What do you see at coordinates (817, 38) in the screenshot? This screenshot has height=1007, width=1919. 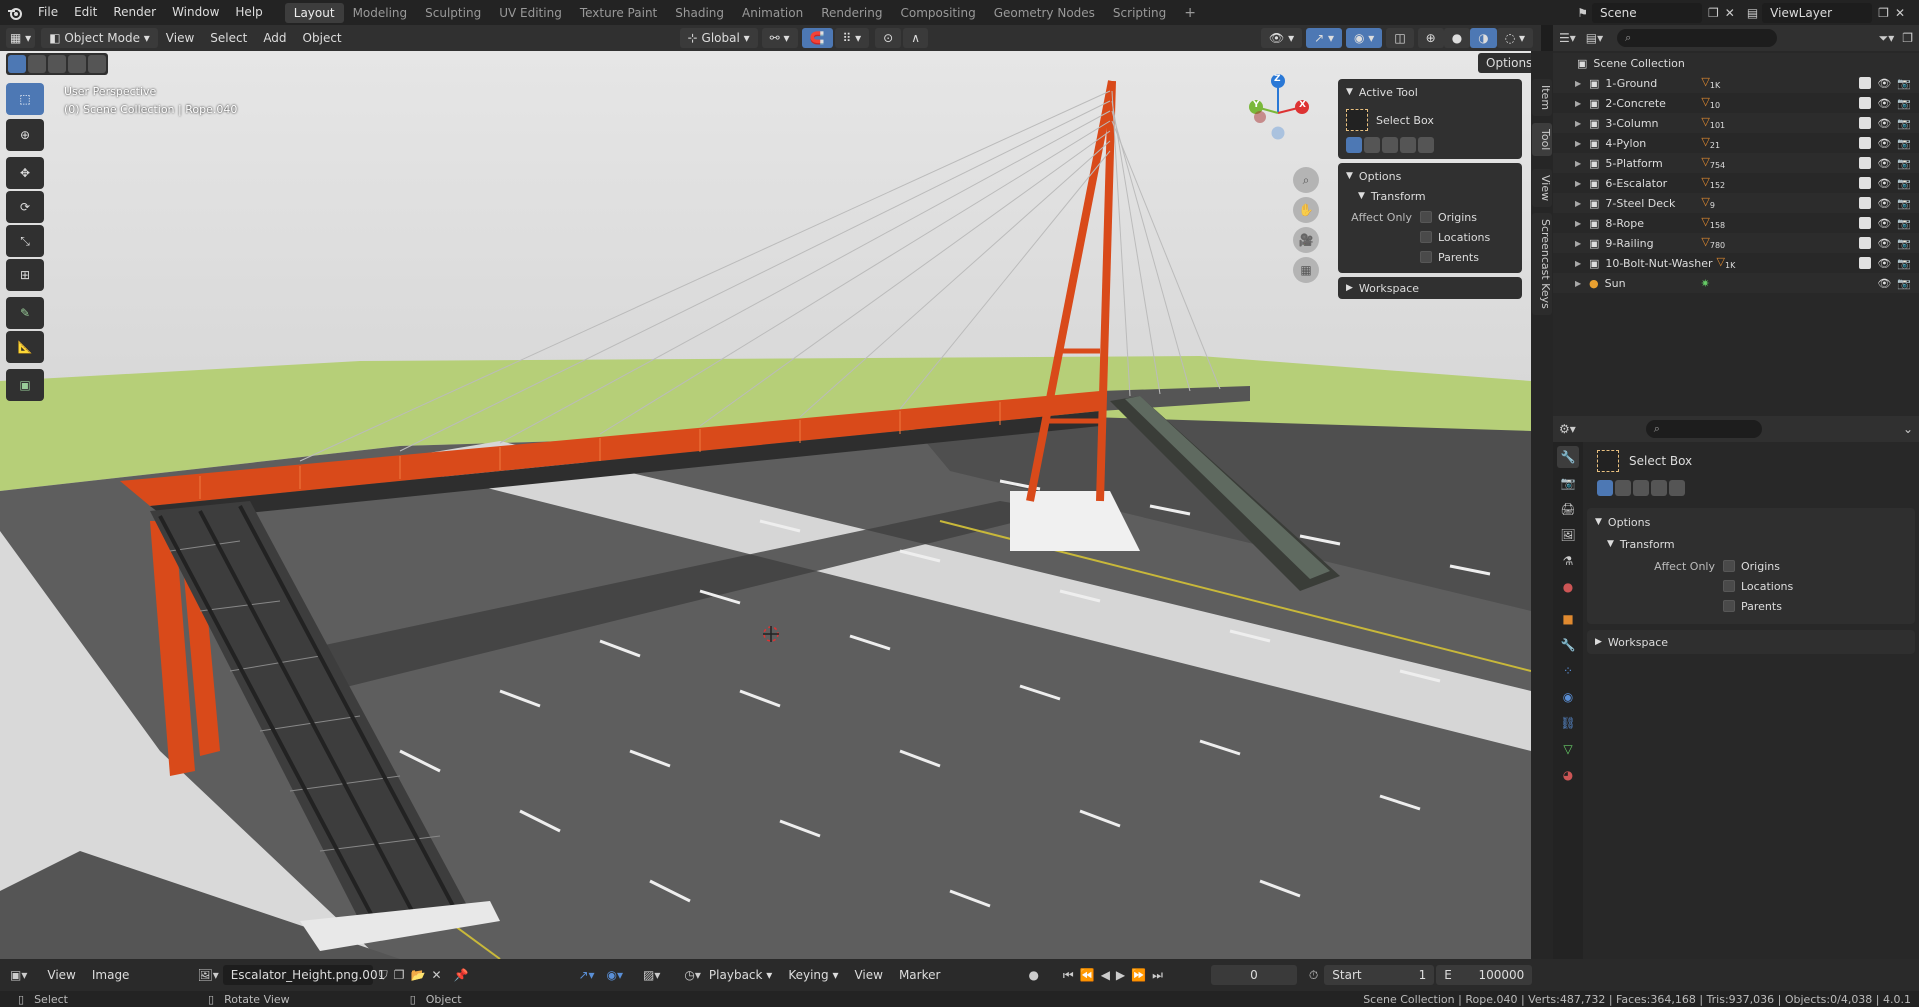 I see `snap-toggle: 🧲` at bounding box center [817, 38].